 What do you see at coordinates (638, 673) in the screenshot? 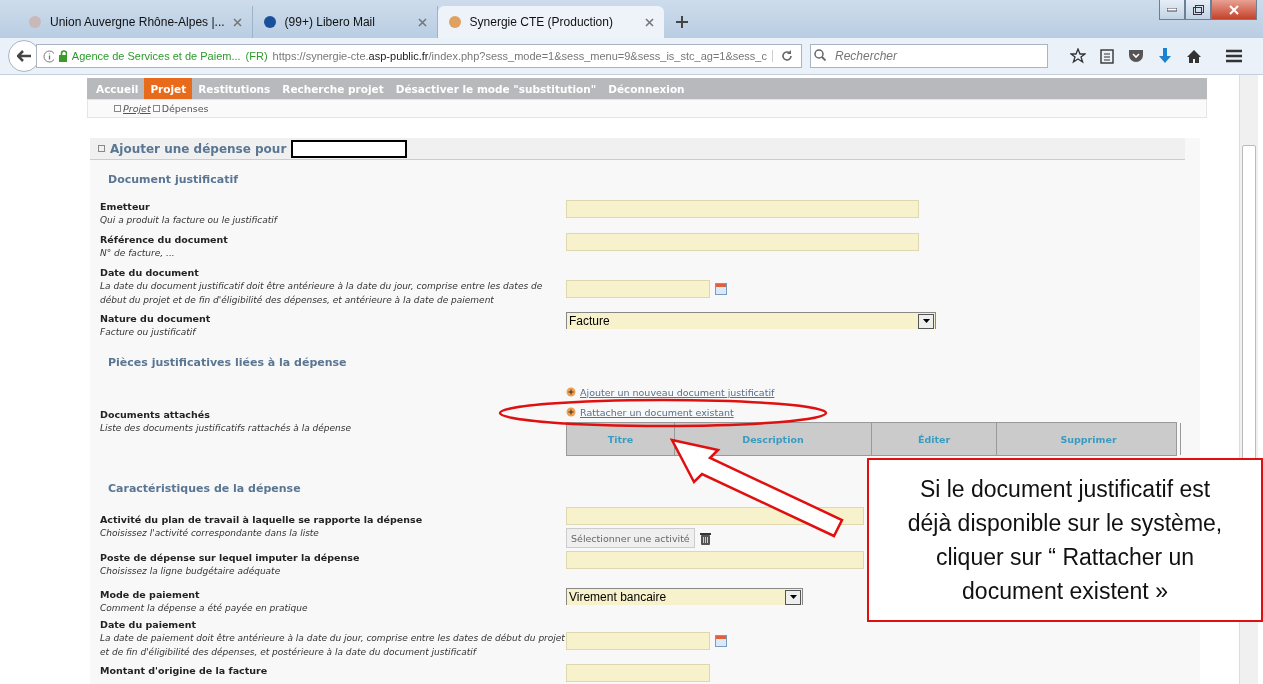
I see `amount-field` at bounding box center [638, 673].